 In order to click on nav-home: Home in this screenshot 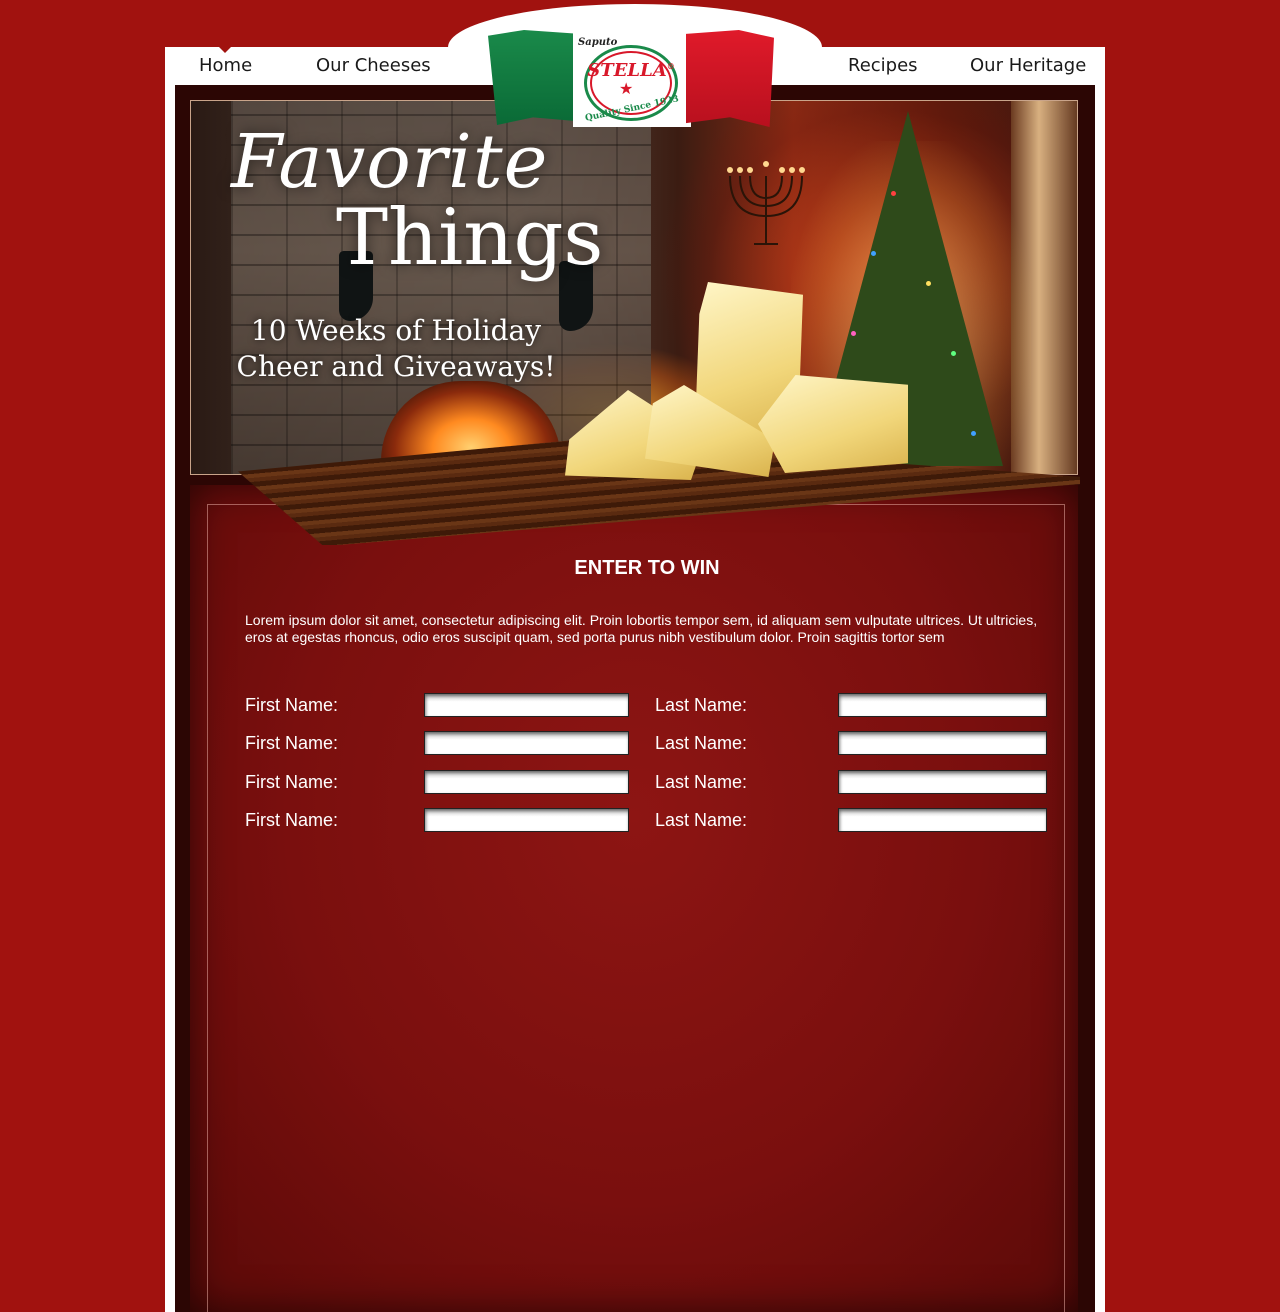, I will do `click(225, 65)`.